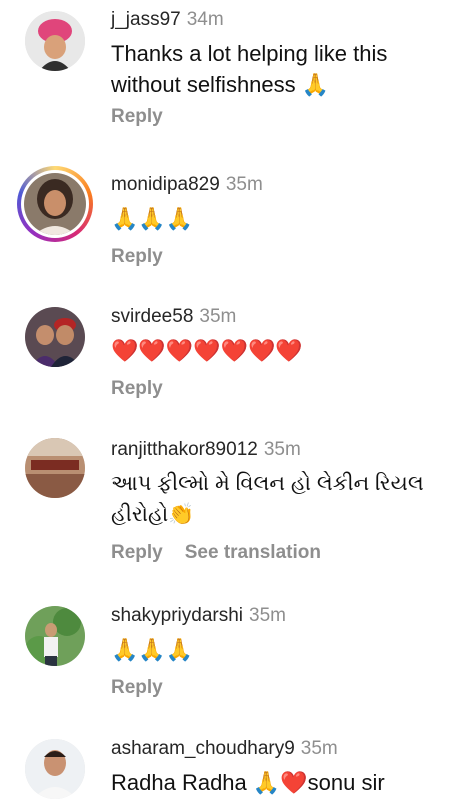 This screenshot has height=800, width=456. I want to click on username: svirdee58, so click(152, 316).